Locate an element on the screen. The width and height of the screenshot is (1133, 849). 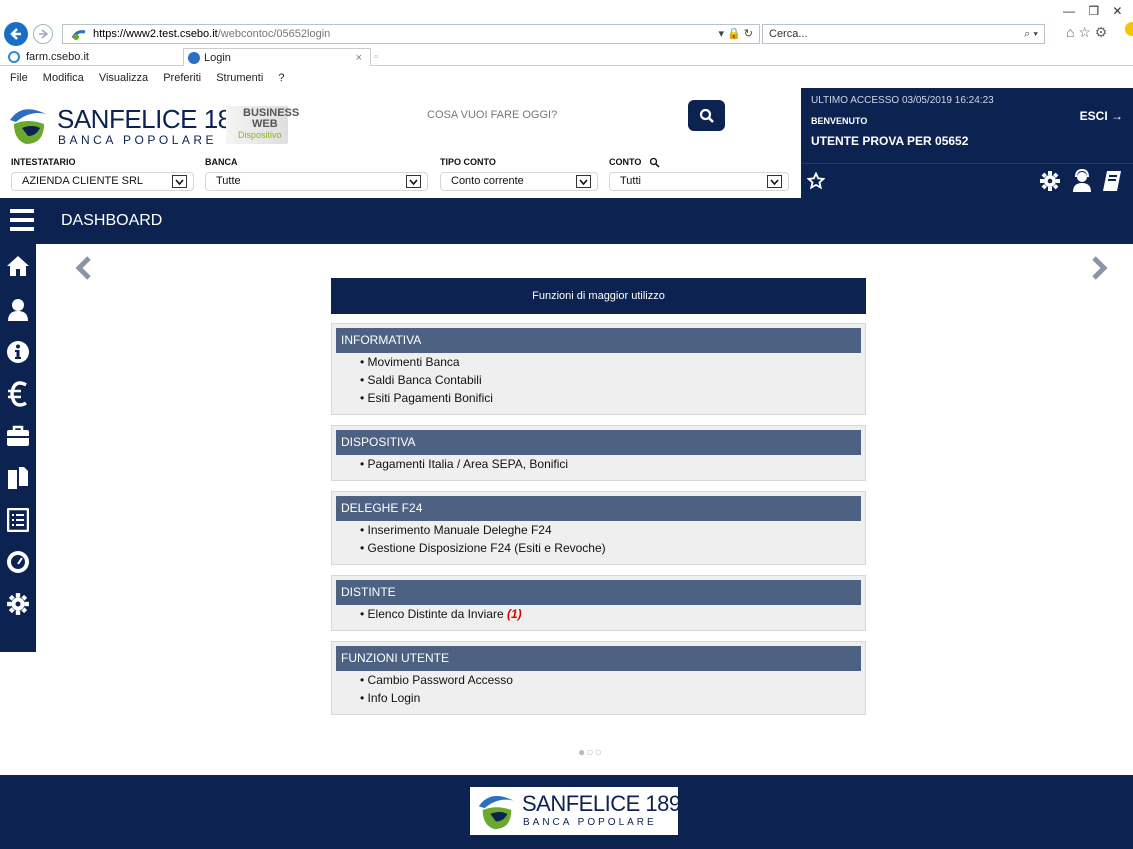
sidebar-item-settings is located at coordinates (18, 604).